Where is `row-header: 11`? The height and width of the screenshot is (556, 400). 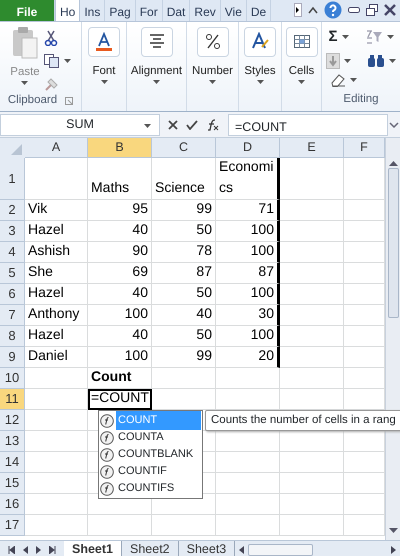 row-header: 11 is located at coordinates (12, 399).